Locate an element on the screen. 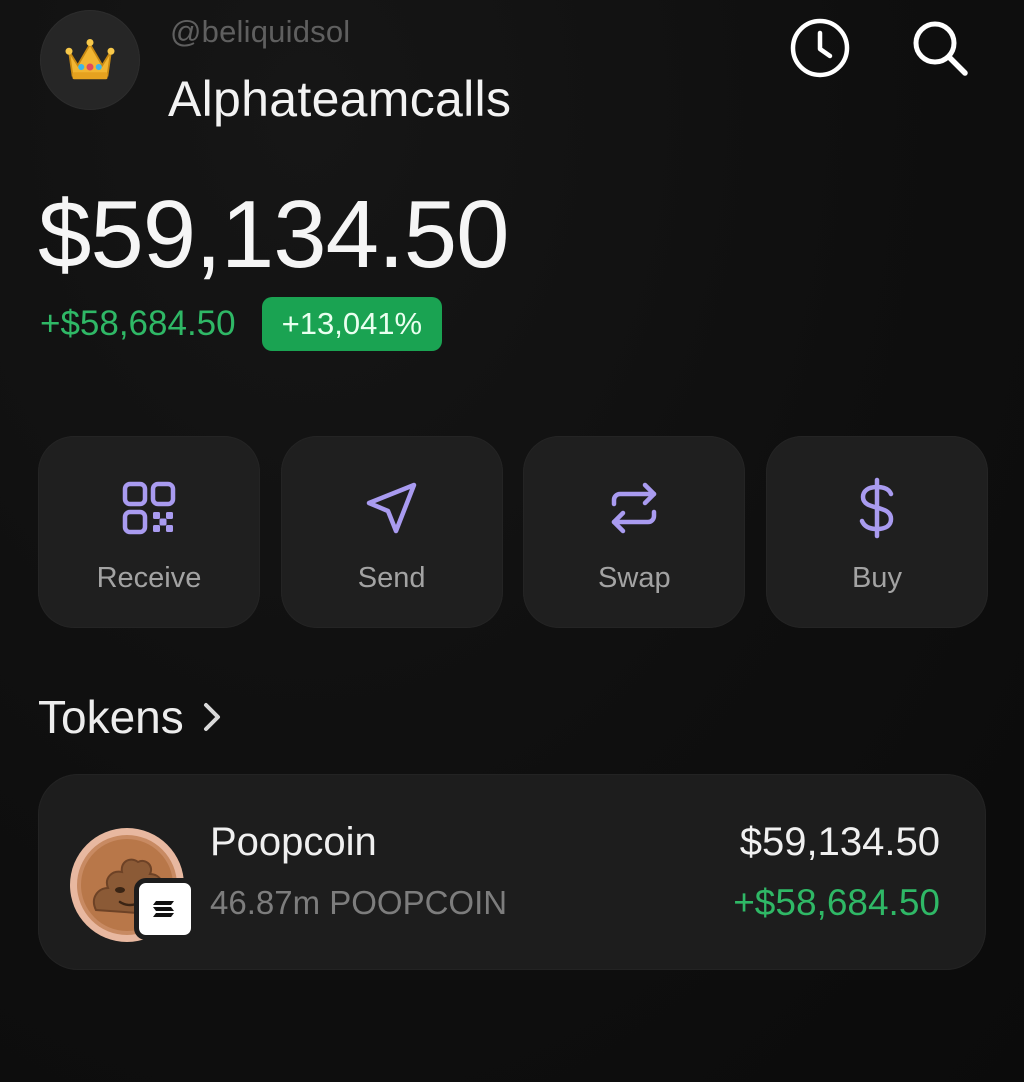 This screenshot has height=1082, width=1024. clock-icon is located at coordinates (820, 48).